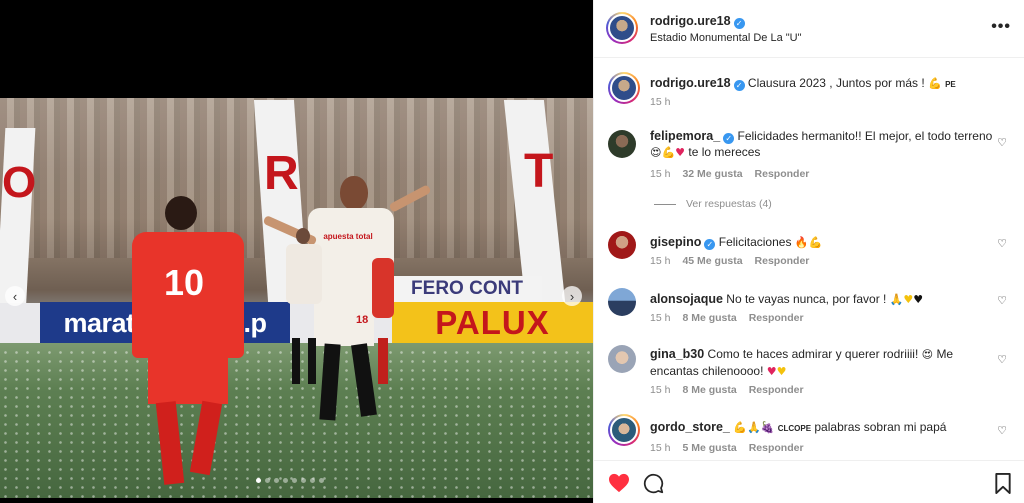 The image size is (1024, 503). What do you see at coordinates (690, 427) in the screenshot?
I see `commenter-username: gordo_store_` at bounding box center [690, 427].